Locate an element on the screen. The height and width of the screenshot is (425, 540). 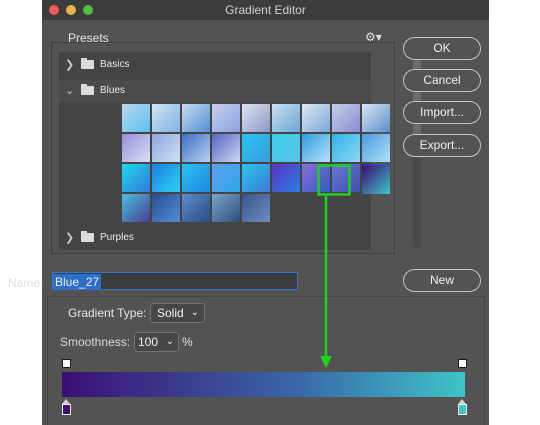
name-label: Name: is located at coordinates (26, 283).